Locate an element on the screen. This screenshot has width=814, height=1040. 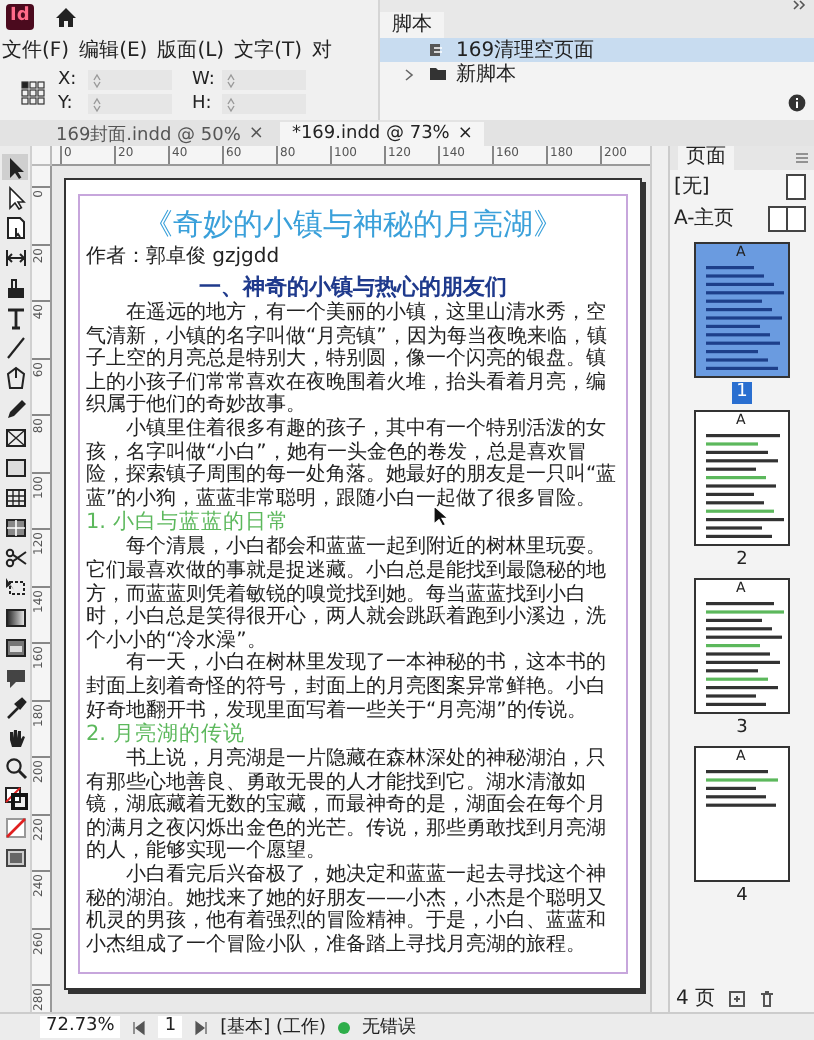
field-label: W: is located at coordinates (204, 80).